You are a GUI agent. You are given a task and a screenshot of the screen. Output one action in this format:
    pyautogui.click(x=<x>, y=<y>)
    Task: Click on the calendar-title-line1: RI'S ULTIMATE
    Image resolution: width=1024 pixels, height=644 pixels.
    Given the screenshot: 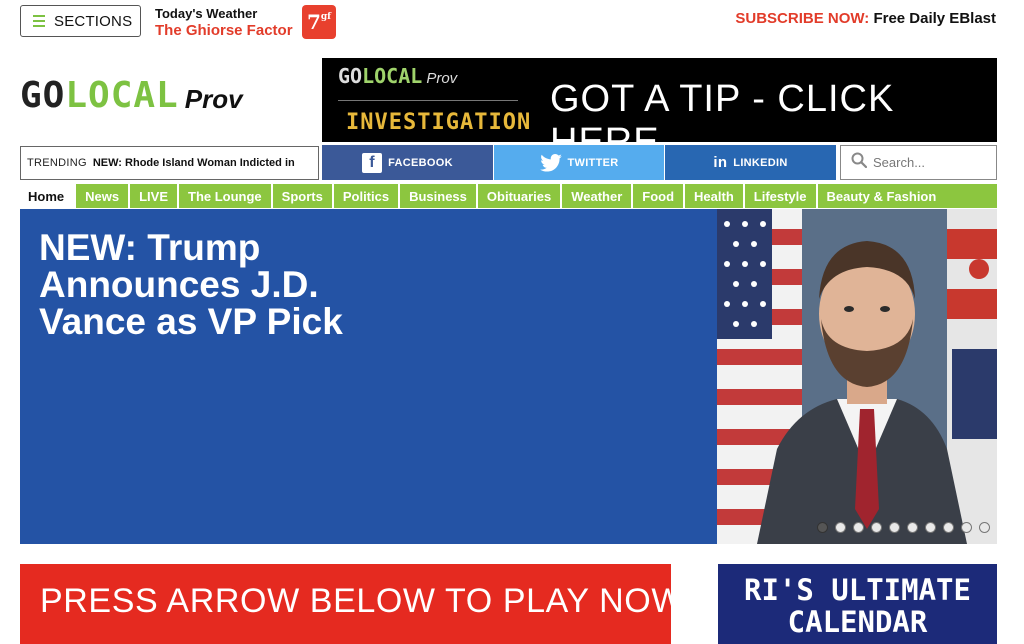 What is the action you would take?
    pyautogui.click(x=857, y=590)
    